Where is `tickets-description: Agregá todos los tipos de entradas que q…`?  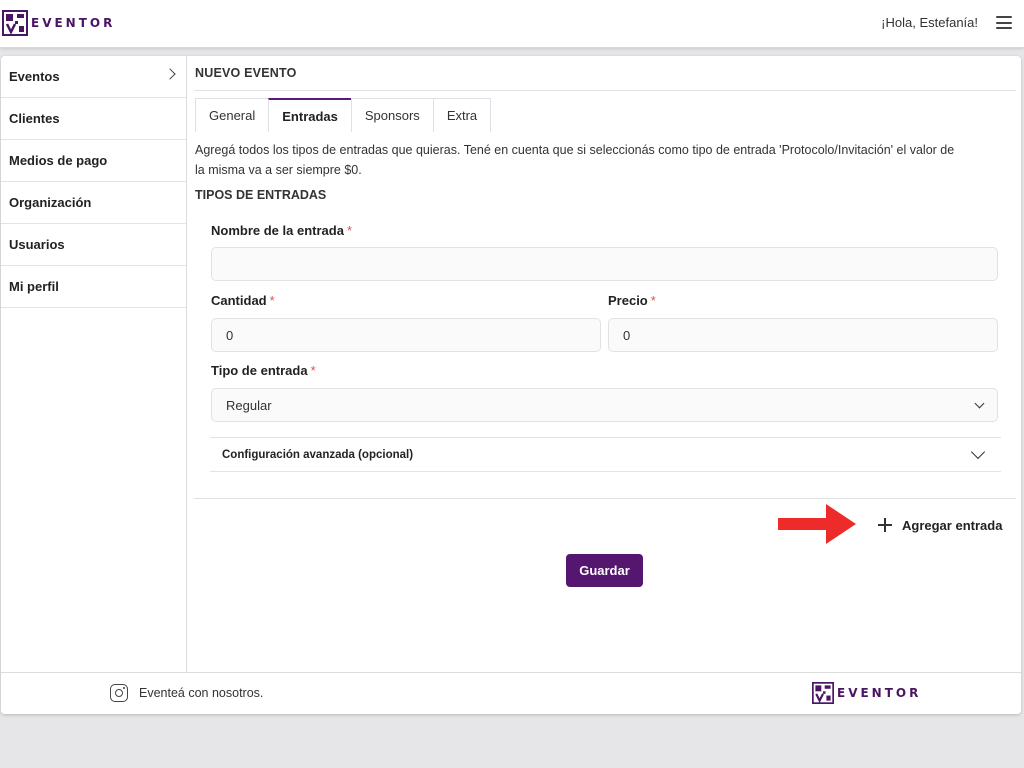
tickets-description: Agregá todos los tipos de entradas que q… is located at coordinates (606, 160).